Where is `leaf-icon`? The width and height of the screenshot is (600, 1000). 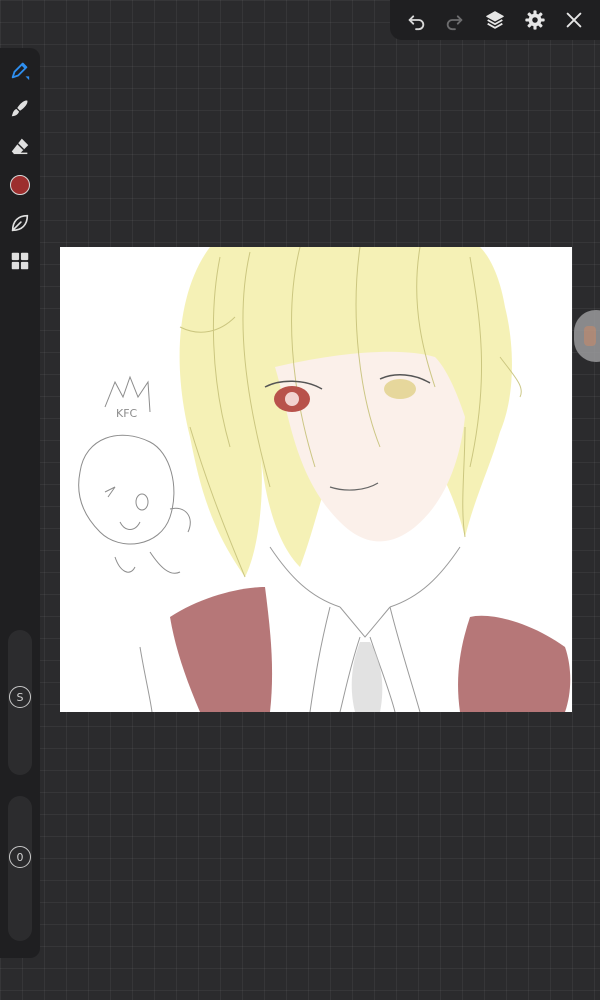 leaf-icon is located at coordinates (20, 223).